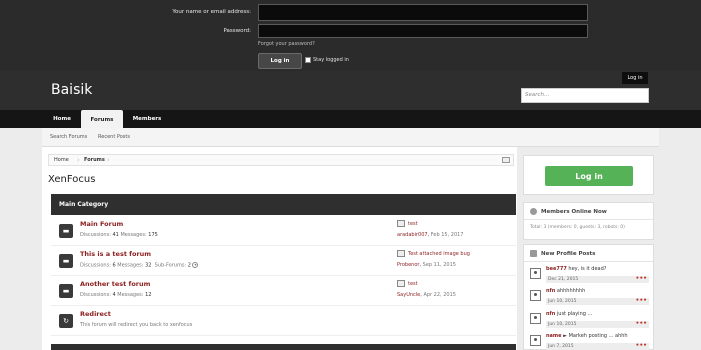 The width and height of the screenshot is (701, 350). I want to click on forgot-password-link: Forgot your password?, so click(286, 44).